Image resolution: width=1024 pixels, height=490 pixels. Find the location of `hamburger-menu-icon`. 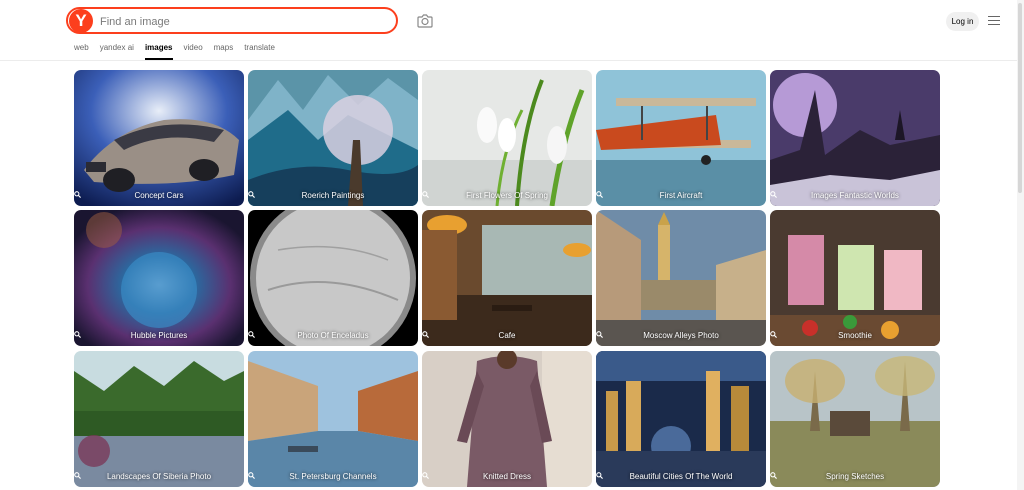

hamburger-menu-icon is located at coordinates (994, 21).